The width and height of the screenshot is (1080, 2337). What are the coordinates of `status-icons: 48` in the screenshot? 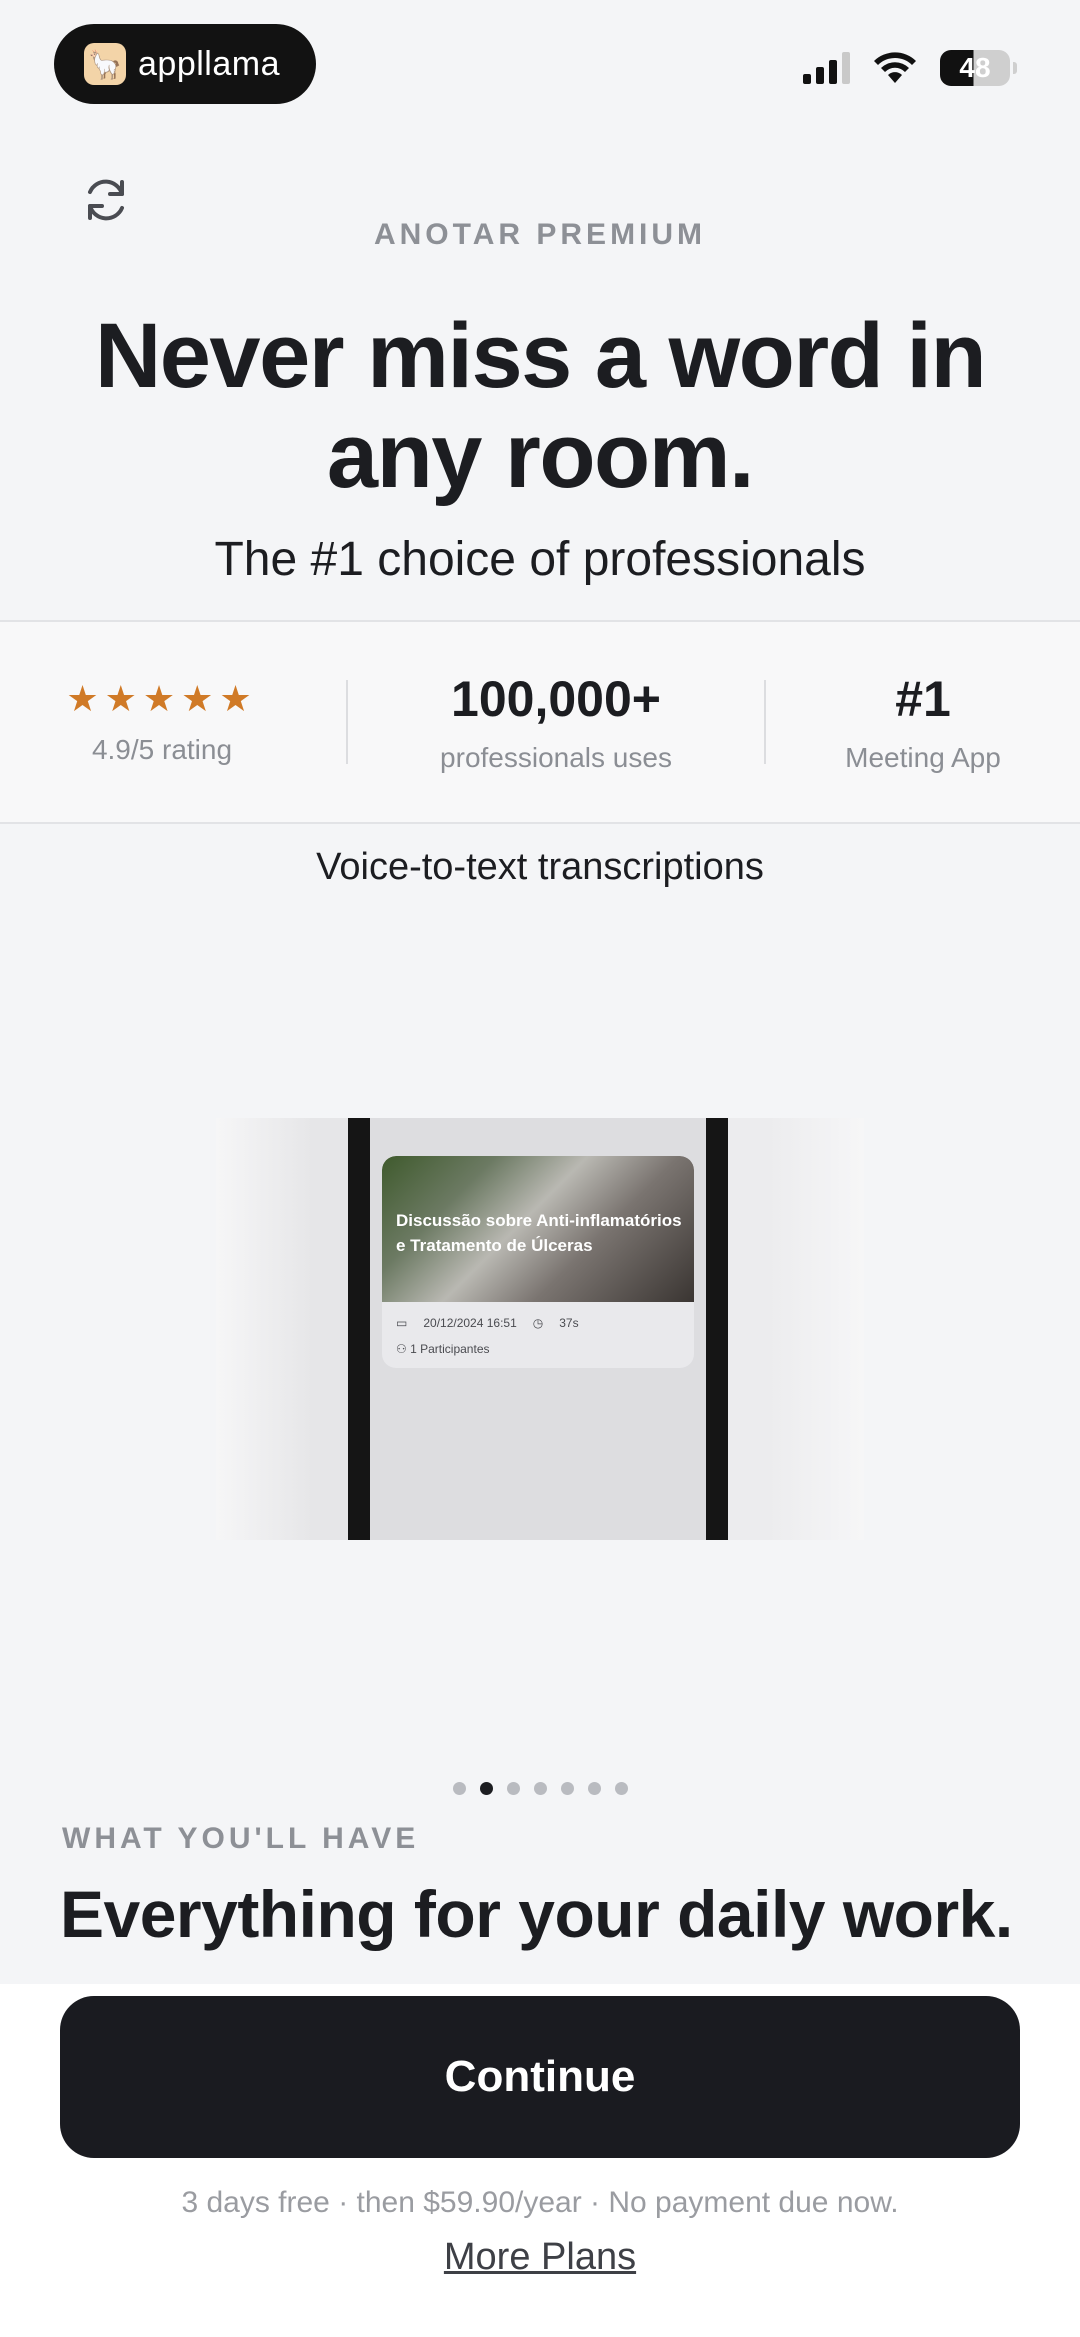 It's located at (910, 68).